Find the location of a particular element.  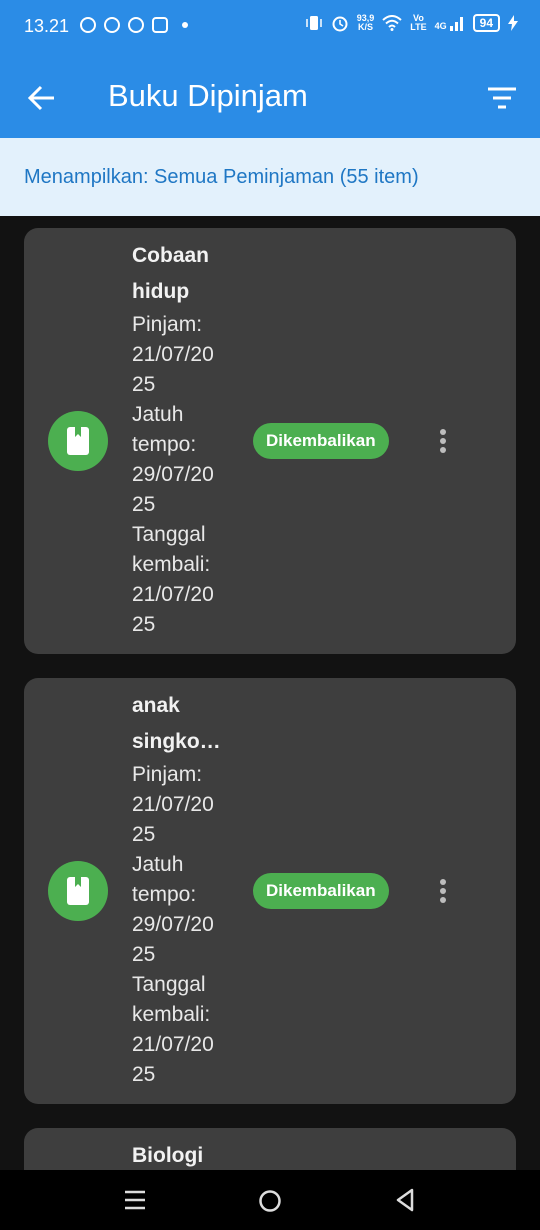

filter-info-banner: Menampilkan: Semua Peminjaman (55 item) is located at coordinates (270, 177).